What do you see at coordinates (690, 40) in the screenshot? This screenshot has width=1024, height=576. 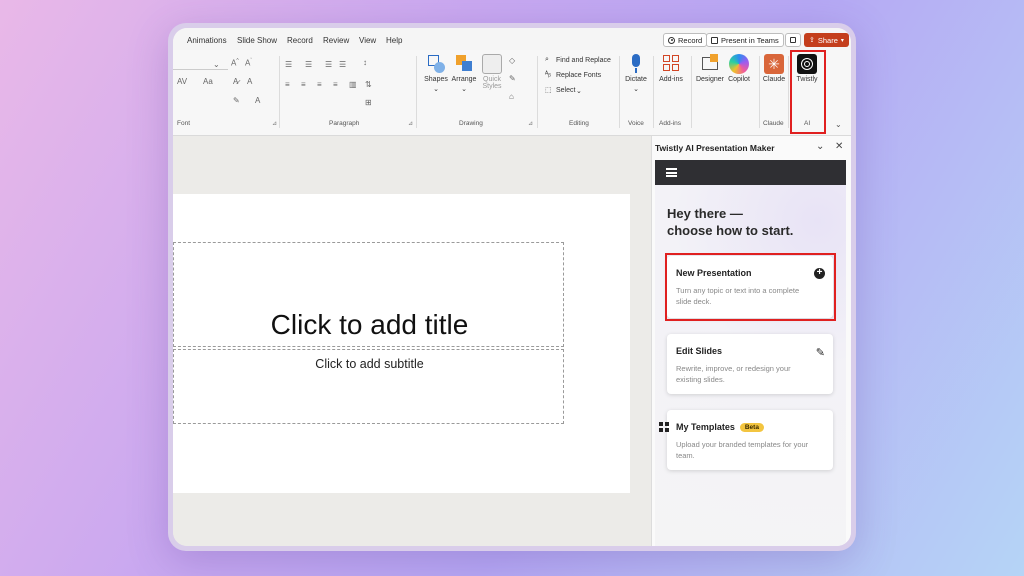 I see `record-label: Record` at bounding box center [690, 40].